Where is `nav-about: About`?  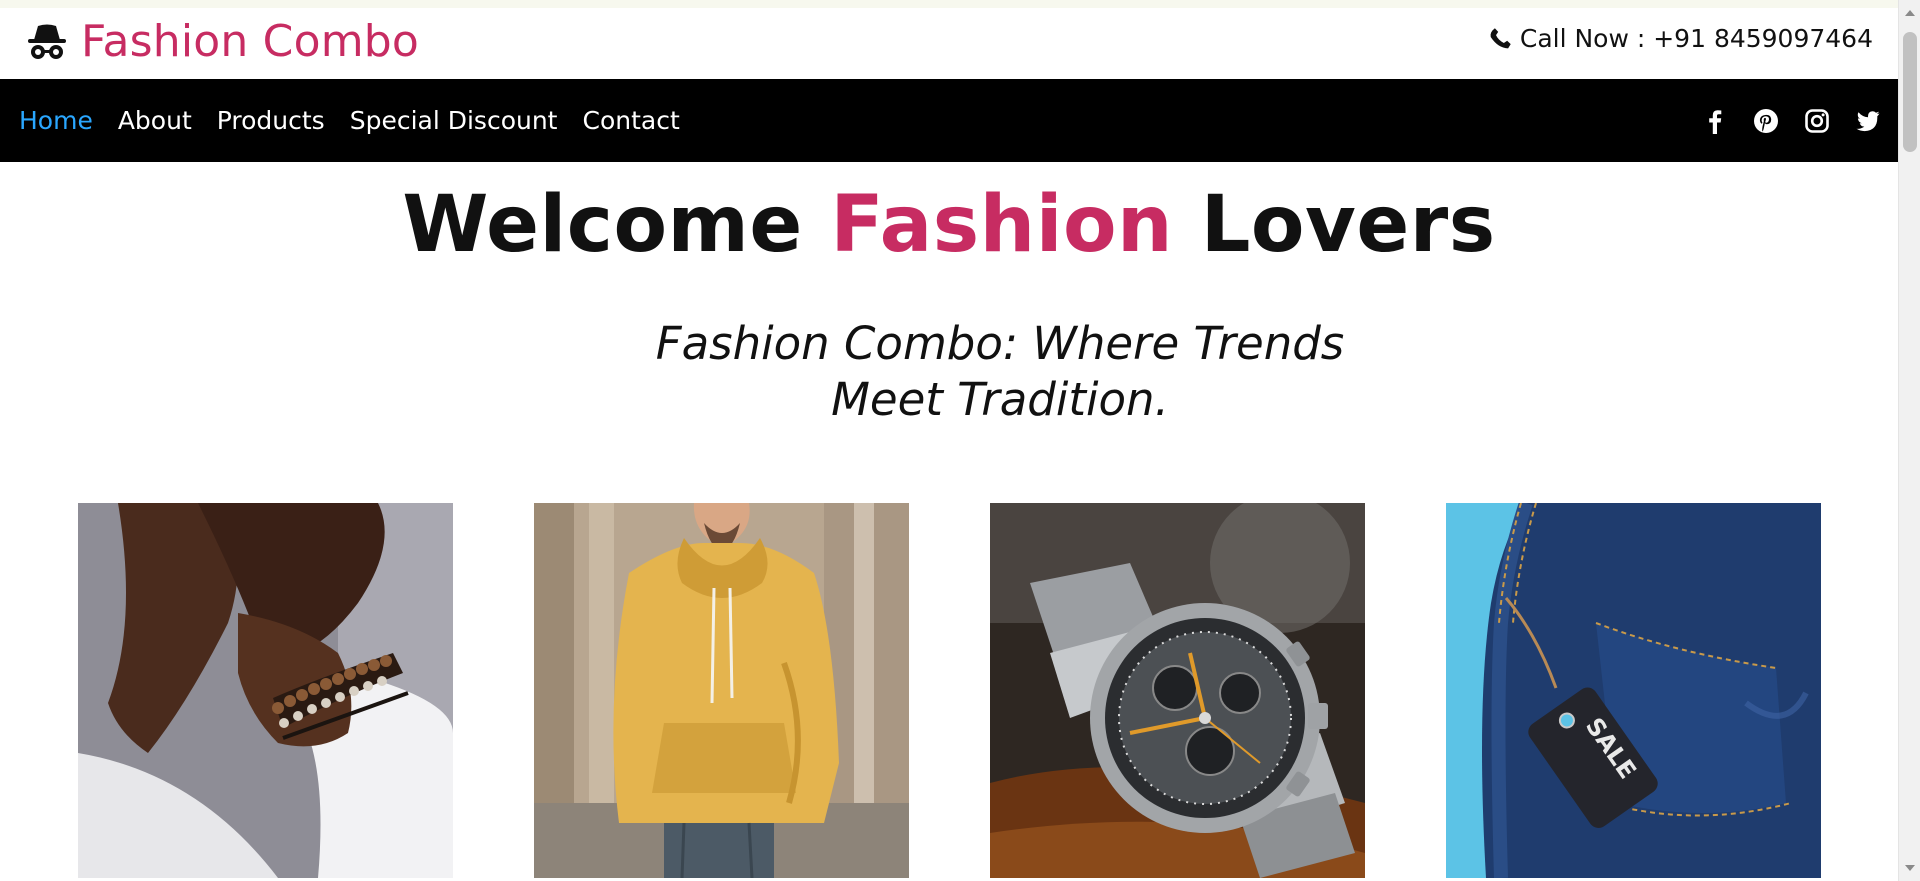
nav-about: About is located at coordinates (155, 120).